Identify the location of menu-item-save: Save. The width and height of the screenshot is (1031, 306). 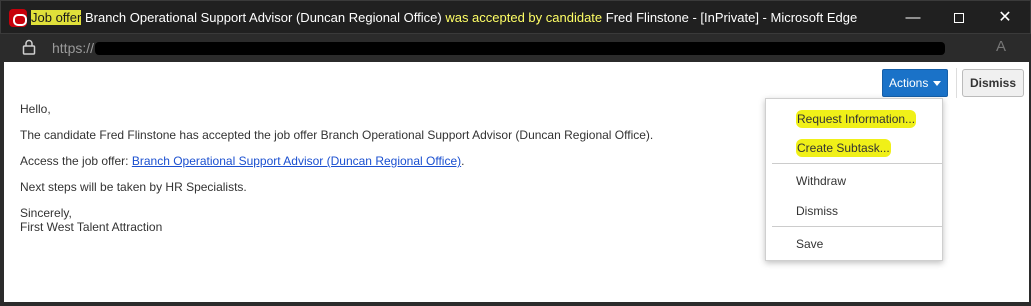
(809, 244).